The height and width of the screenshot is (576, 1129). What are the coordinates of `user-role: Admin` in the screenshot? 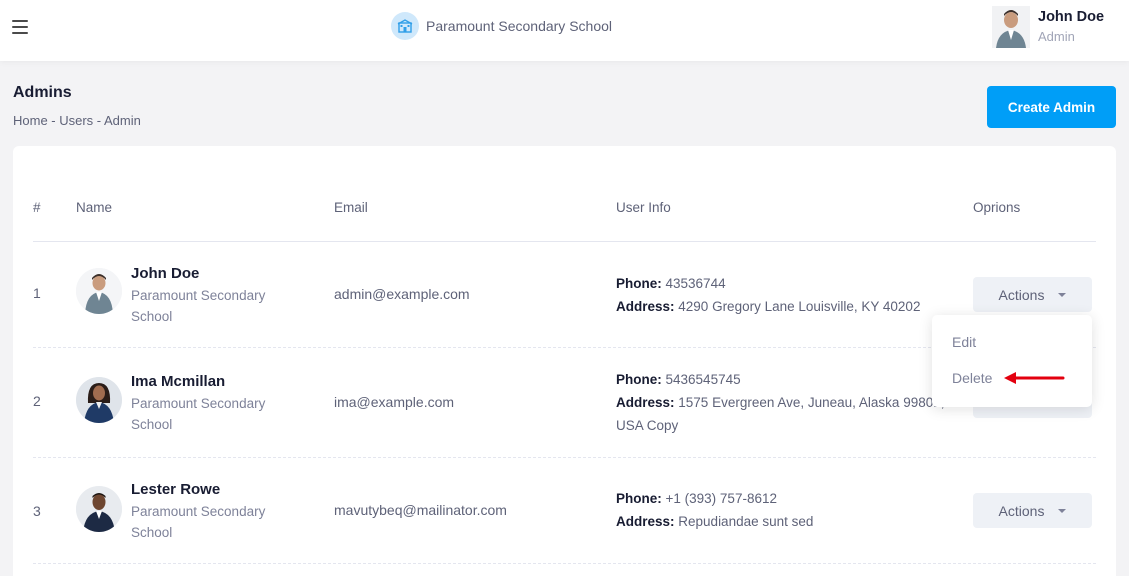 It's located at (1056, 36).